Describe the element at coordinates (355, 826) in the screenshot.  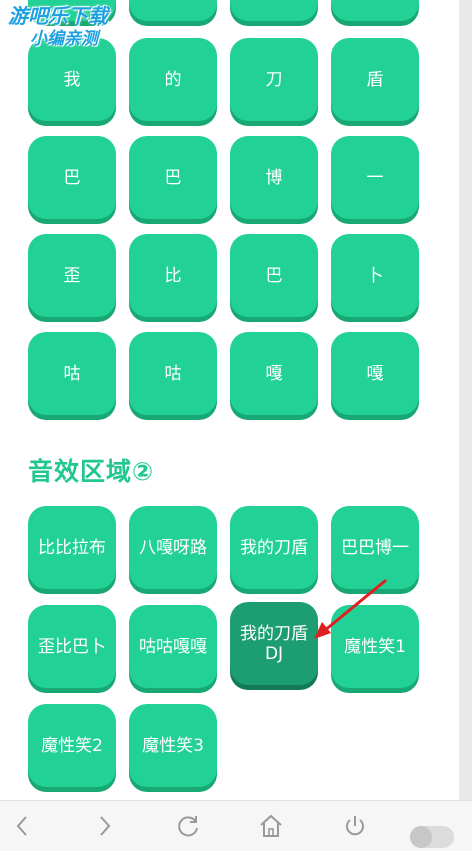
I see `power-icon` at that location.